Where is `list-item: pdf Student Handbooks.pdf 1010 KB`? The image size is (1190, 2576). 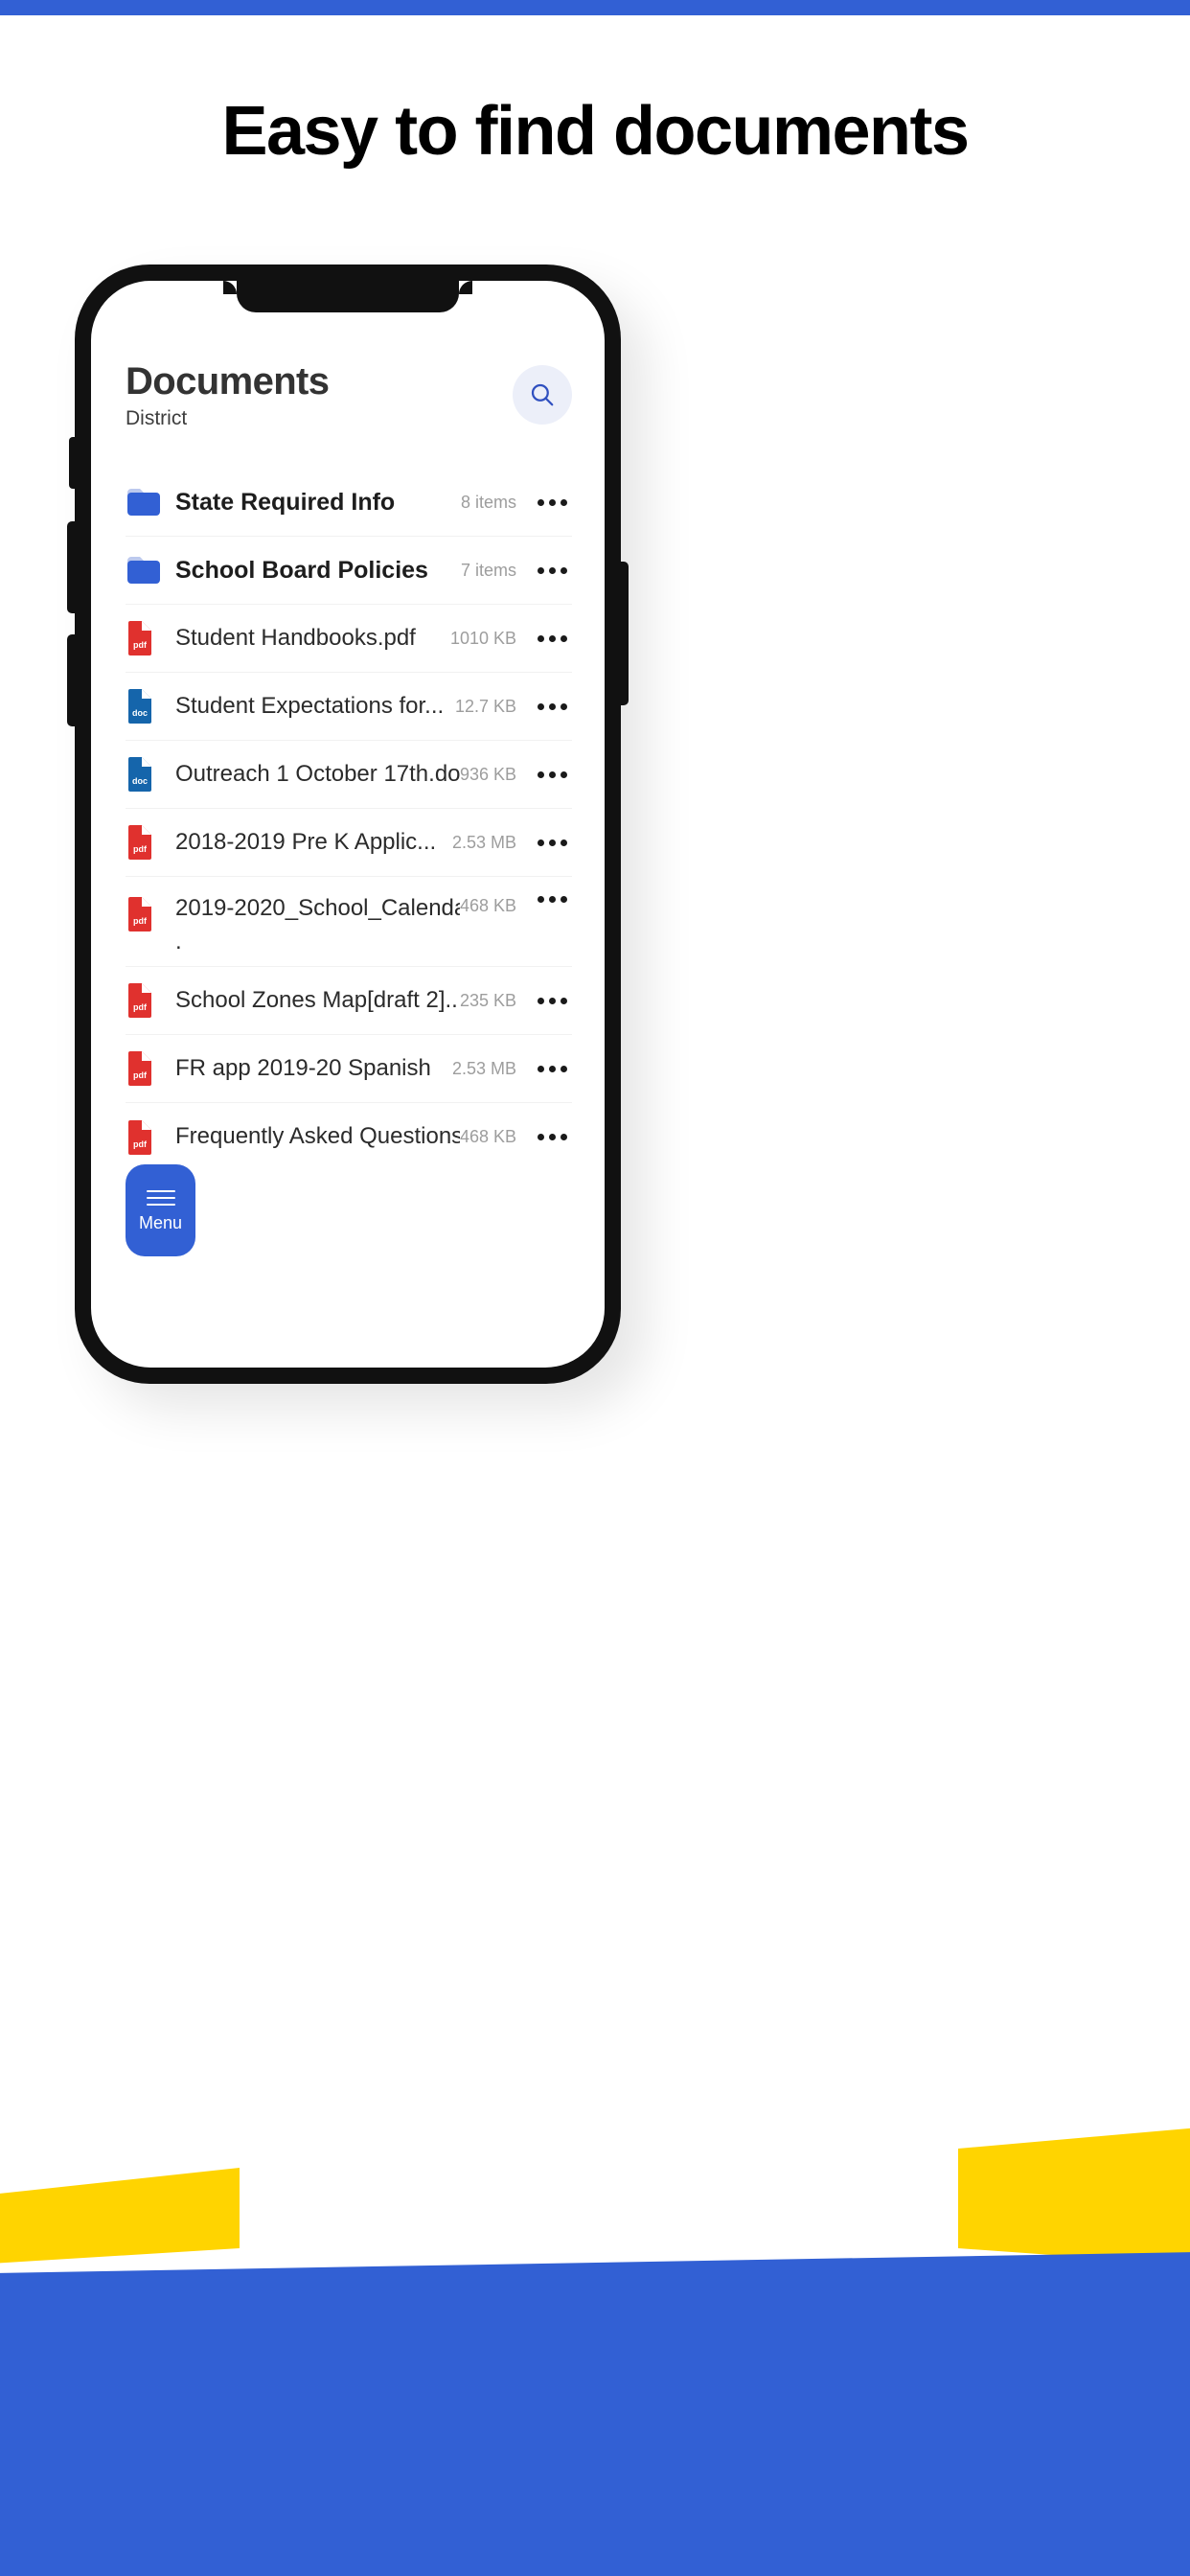 list-item: pdf Student Handbooks.pdf 1010 KB is located at coordinates (349, 639).